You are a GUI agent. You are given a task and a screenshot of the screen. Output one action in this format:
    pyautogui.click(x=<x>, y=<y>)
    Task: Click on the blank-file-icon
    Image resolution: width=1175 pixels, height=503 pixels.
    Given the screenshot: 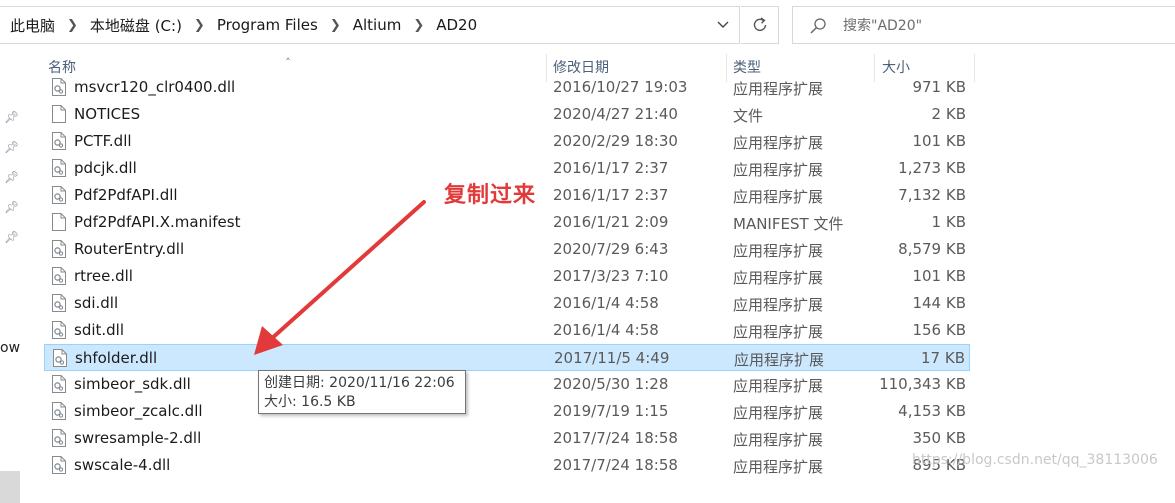 What is the action you would take?
    pyautogui.click(x=59, y=222)
    